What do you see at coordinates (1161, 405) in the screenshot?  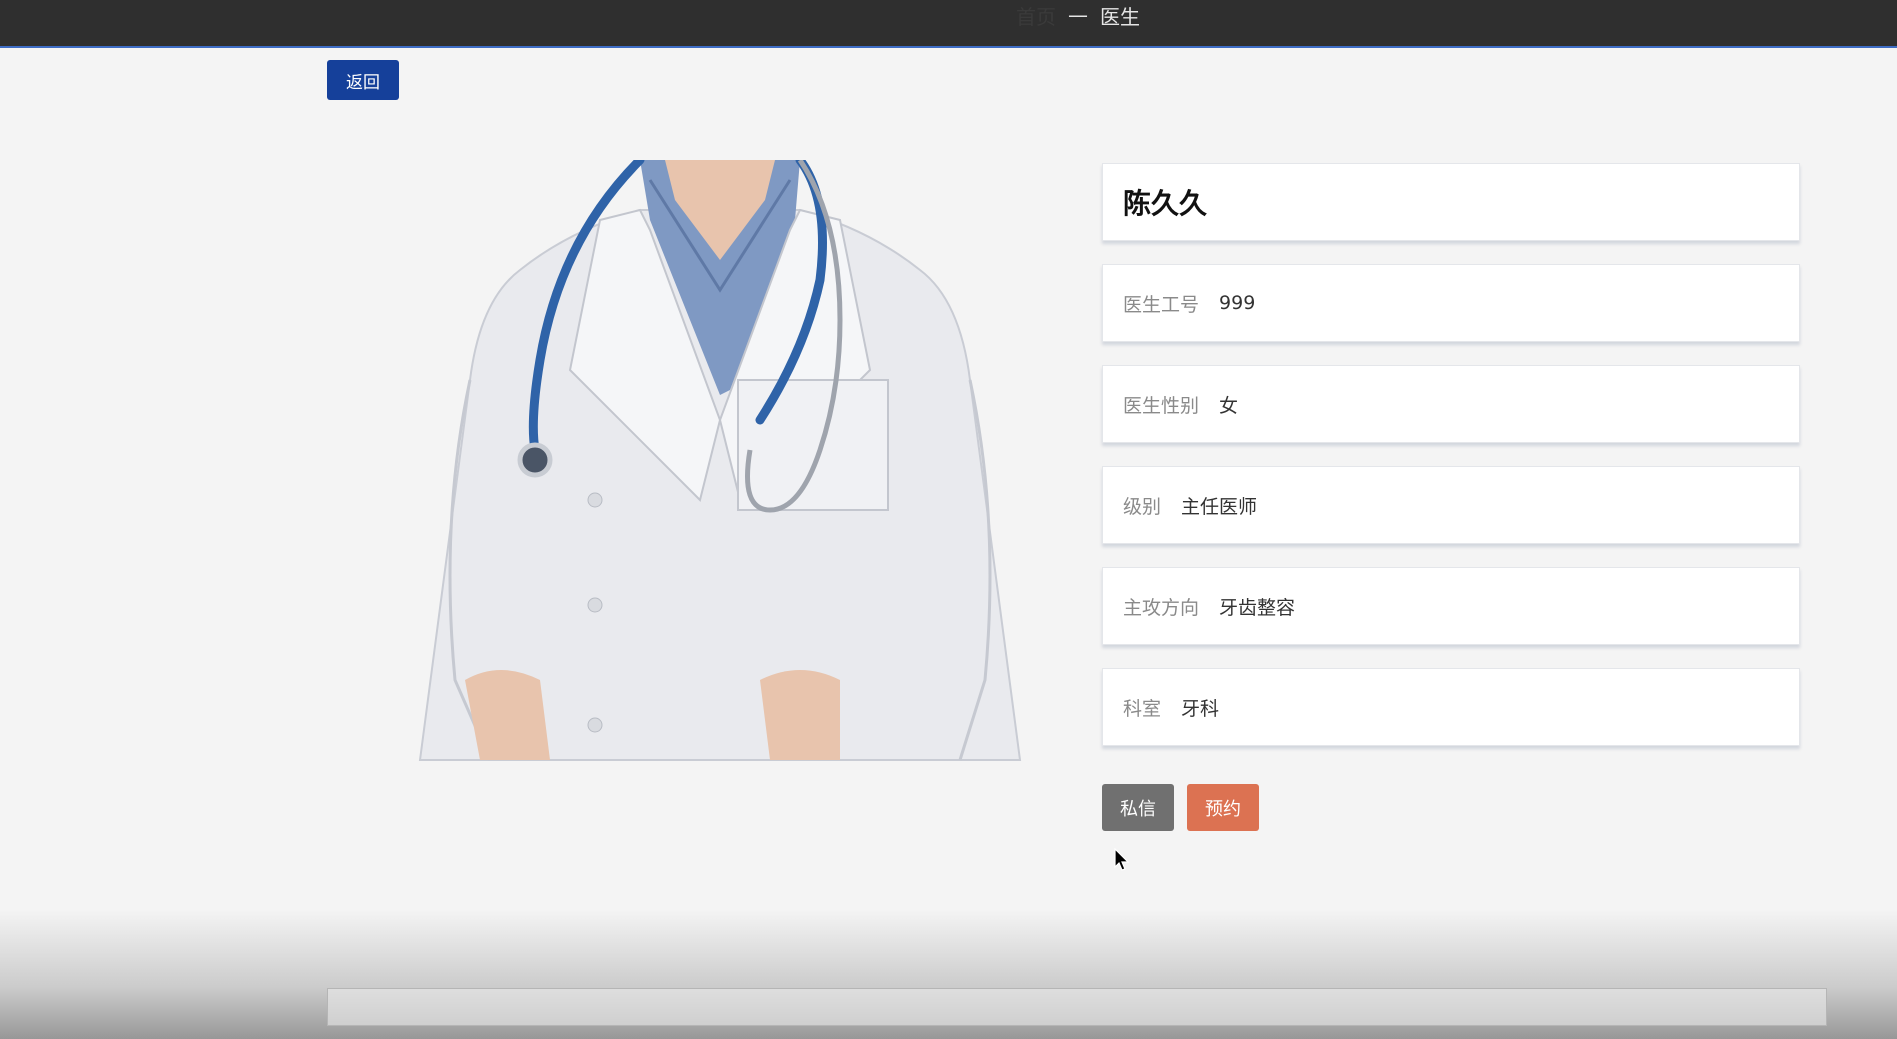 I see `doctor-gender-label: 医生性别` at bounding box center [1161, 405].